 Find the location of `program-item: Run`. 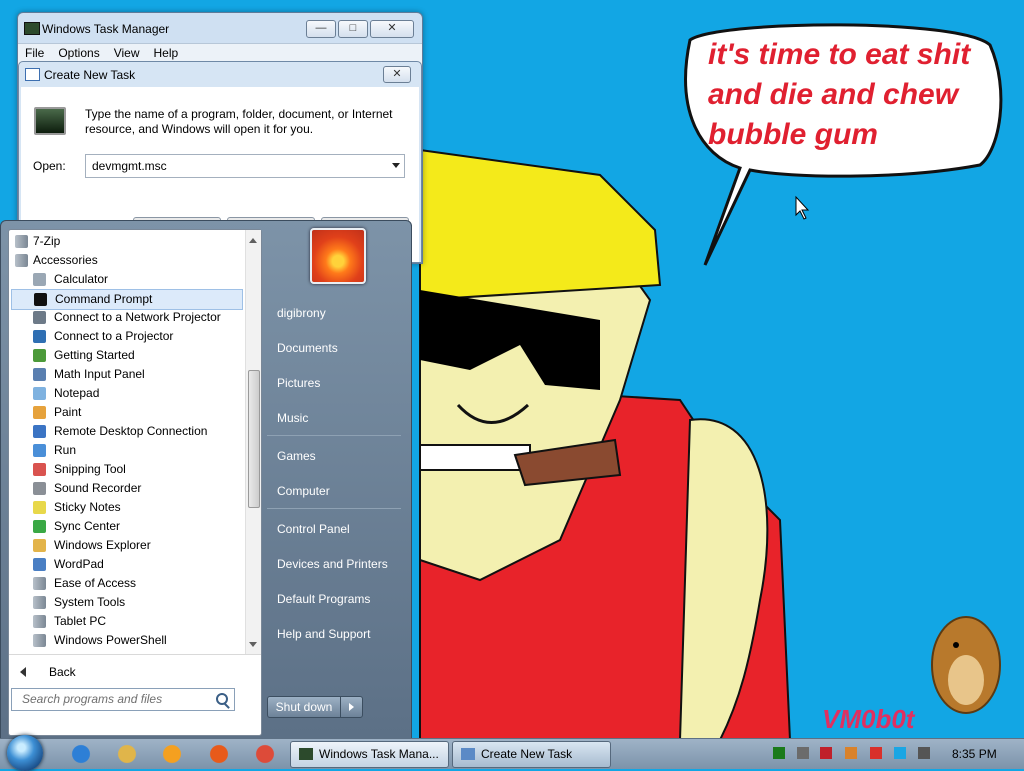

program-item: Run is located at coordinates (127, 450).